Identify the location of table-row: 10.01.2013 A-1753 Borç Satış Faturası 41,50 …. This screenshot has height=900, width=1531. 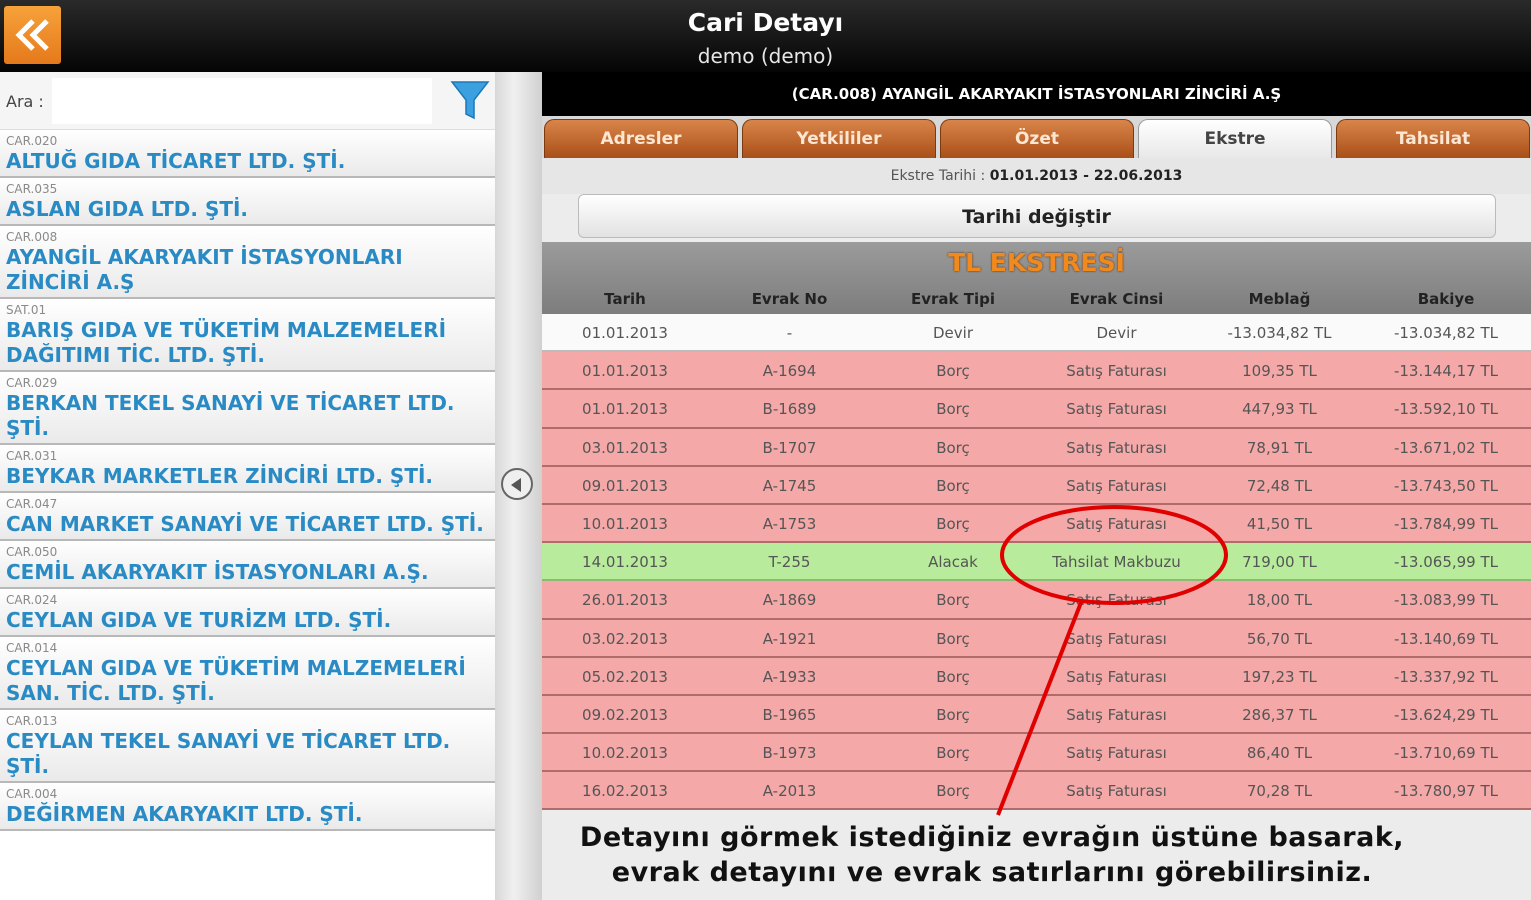
(1036, 524).